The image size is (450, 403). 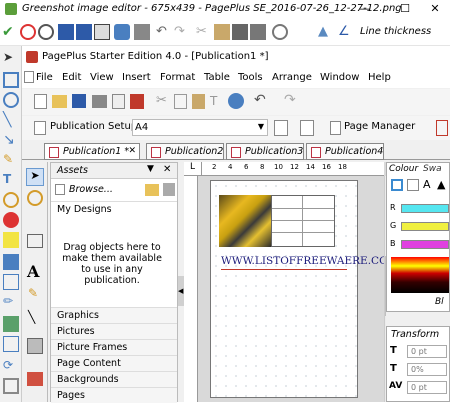 I want to click on minimize-button: —, so click(x=365, y=9).